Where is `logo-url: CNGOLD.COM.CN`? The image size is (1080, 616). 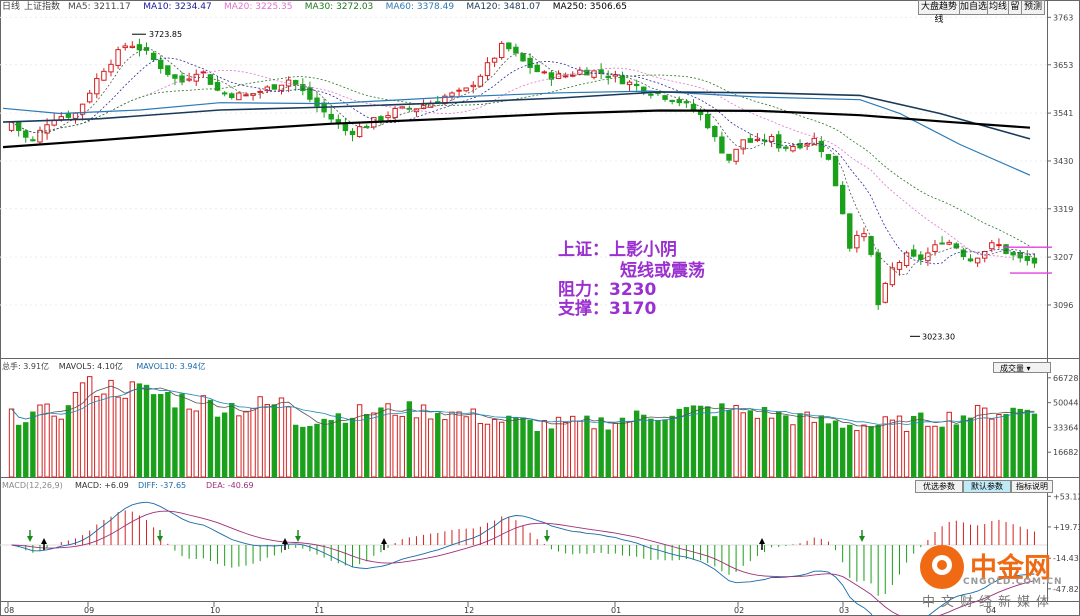 logo-url: CNGOLD.COM.CN is located at coordinates (1013, 582).